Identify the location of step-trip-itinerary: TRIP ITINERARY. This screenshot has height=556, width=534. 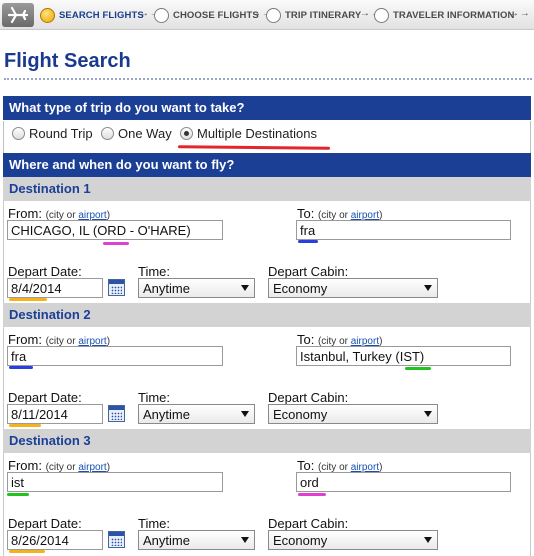
(313, 15).